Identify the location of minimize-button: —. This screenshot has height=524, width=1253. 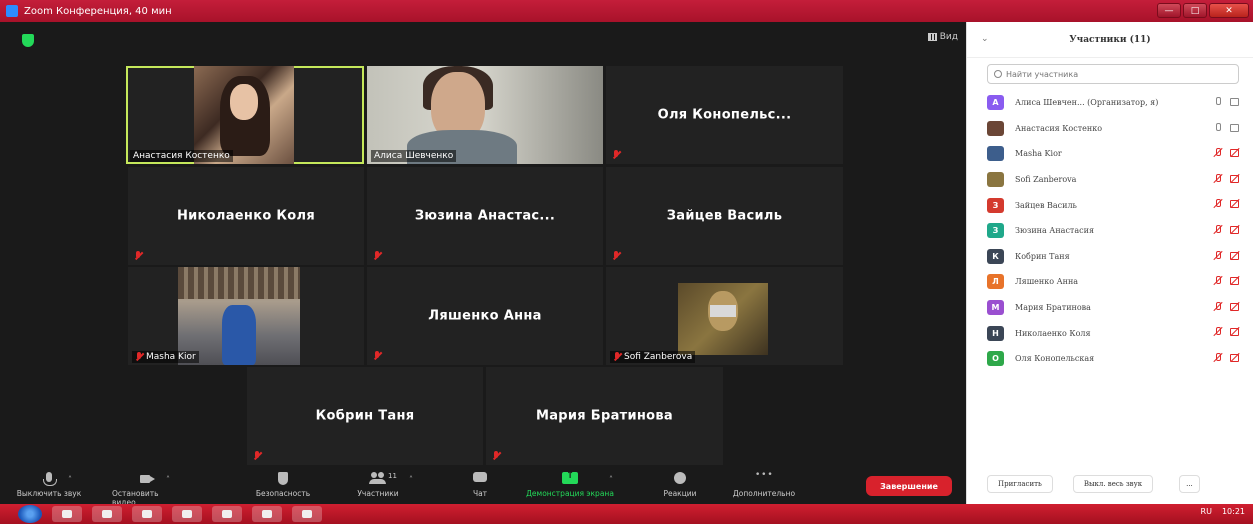
(1169, 10).